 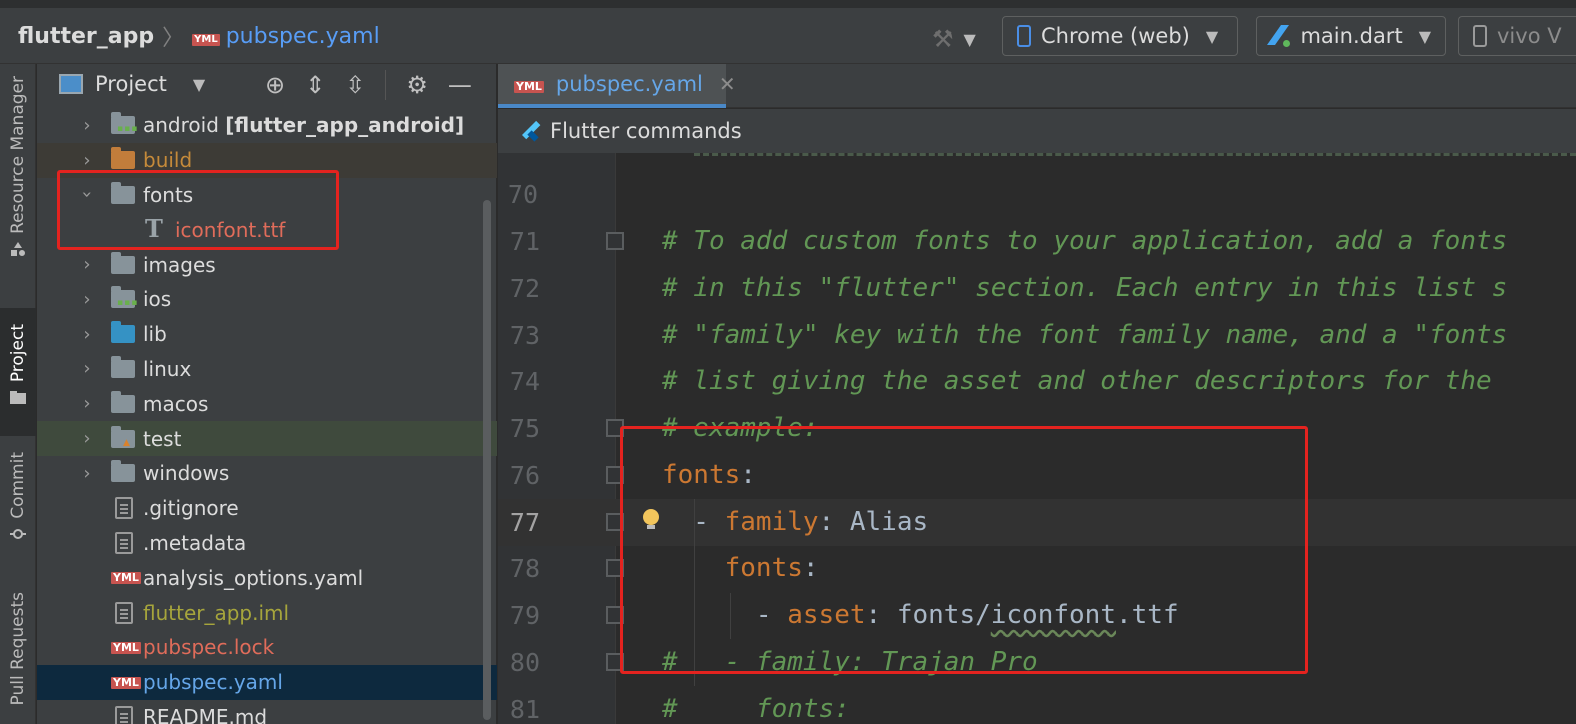 I want to click on tab-pubspec-yaml: YML pubspec.yaml ✕, so click(x=617, y=86).